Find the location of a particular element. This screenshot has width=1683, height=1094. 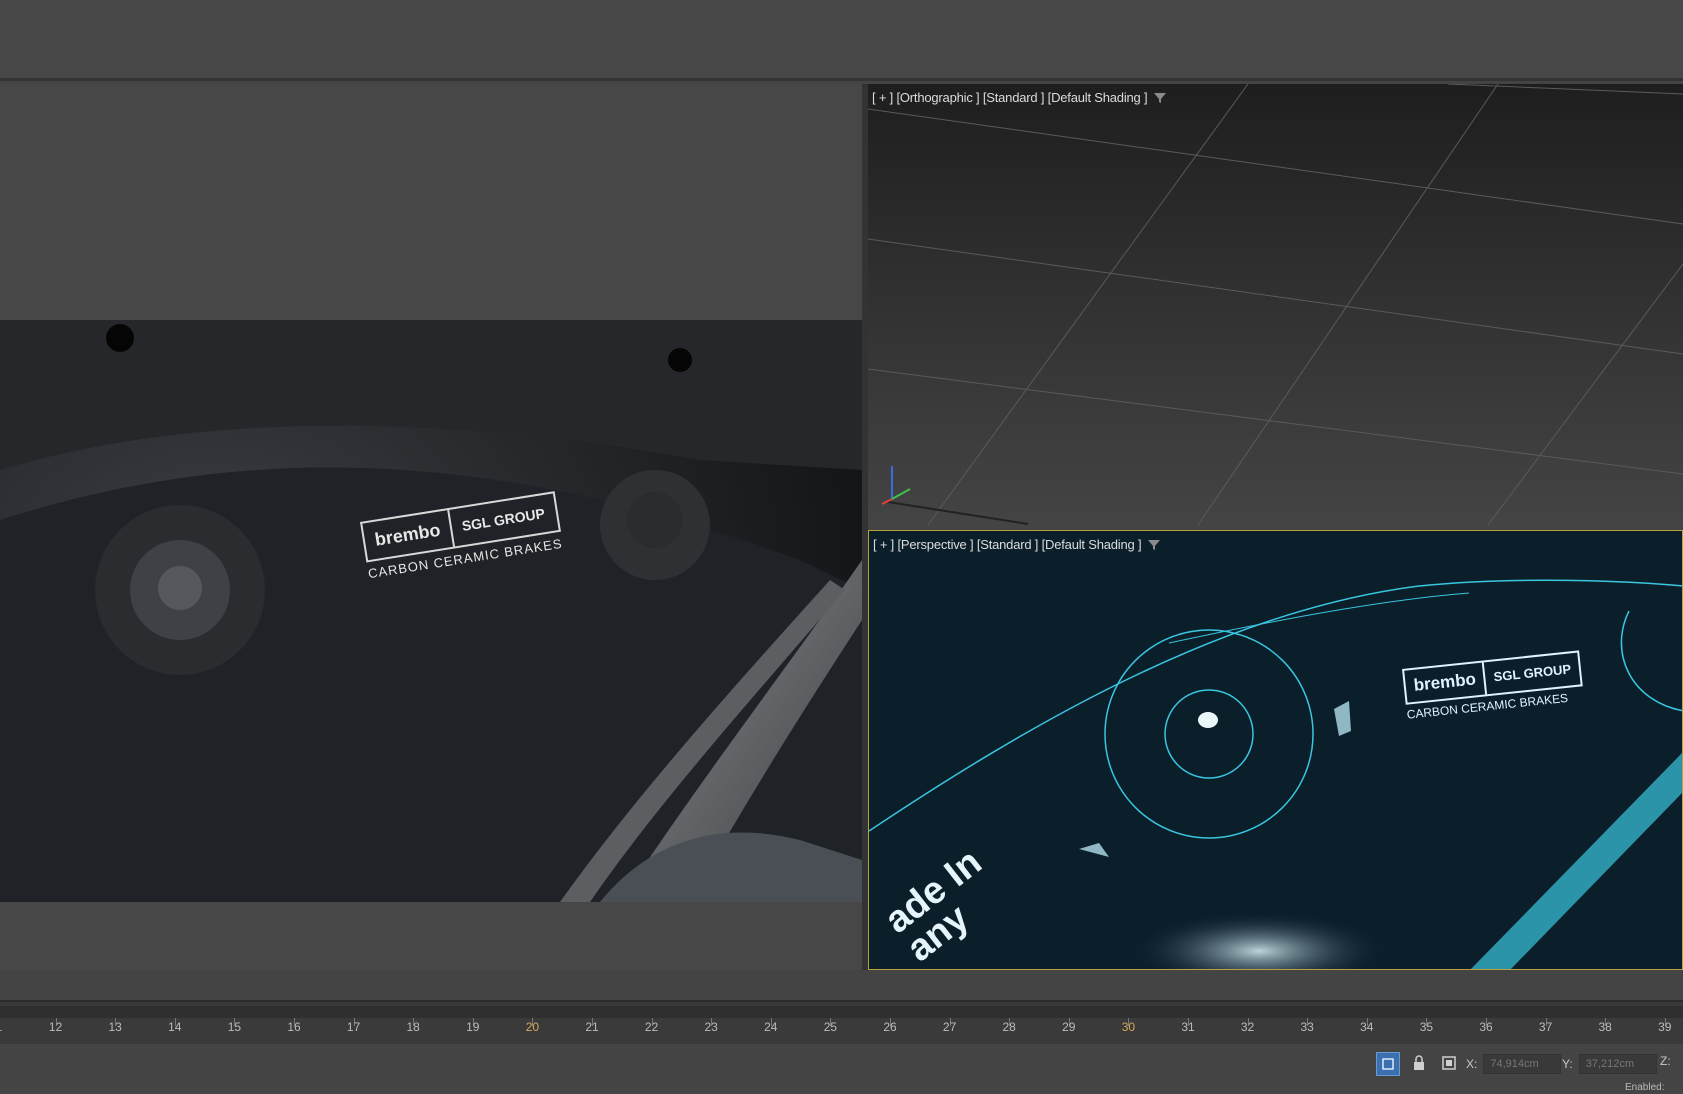

lock-icon is located at coordinates (1419, 1063).